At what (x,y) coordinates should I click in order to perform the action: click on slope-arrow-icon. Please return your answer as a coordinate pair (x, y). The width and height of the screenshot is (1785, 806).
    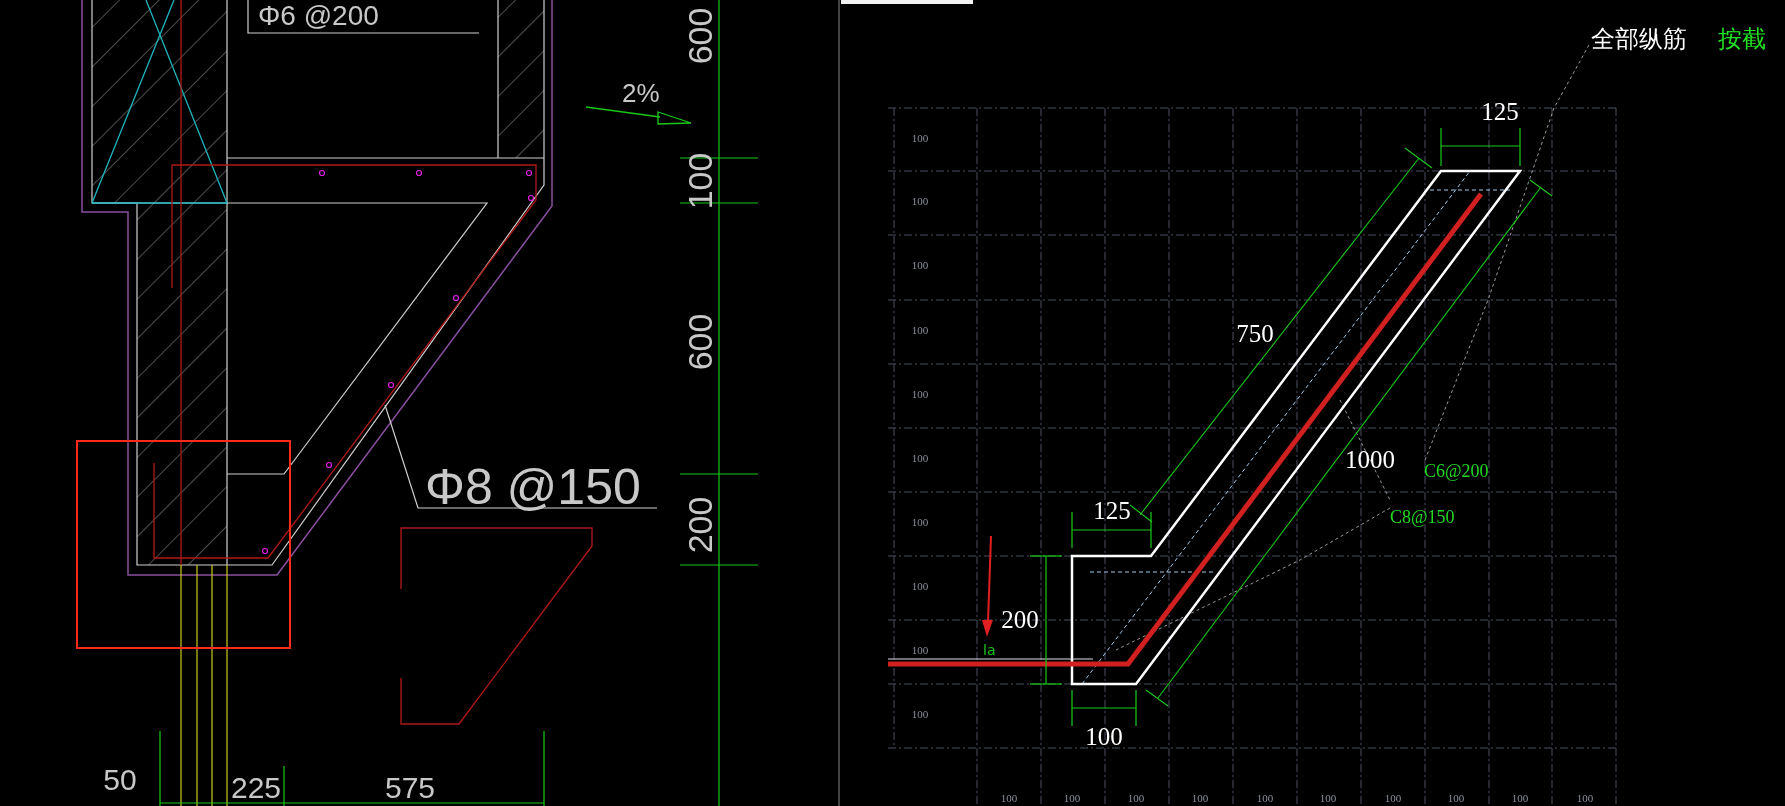
    Looking at the image, I should click on (638, 115).